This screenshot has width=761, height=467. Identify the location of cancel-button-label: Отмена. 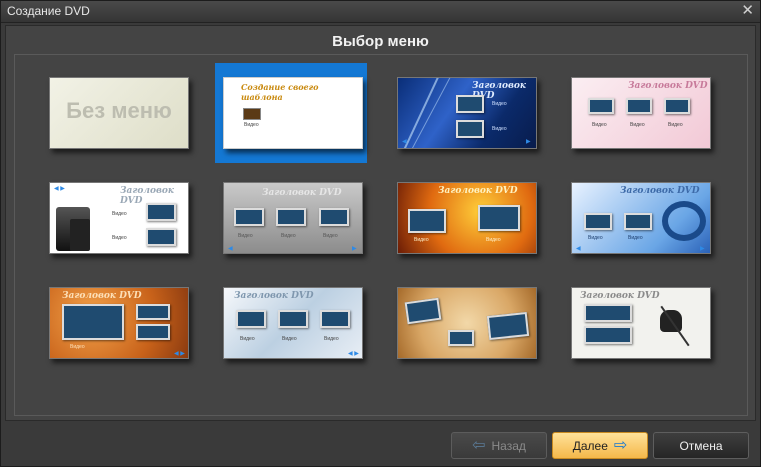
(701, 445).